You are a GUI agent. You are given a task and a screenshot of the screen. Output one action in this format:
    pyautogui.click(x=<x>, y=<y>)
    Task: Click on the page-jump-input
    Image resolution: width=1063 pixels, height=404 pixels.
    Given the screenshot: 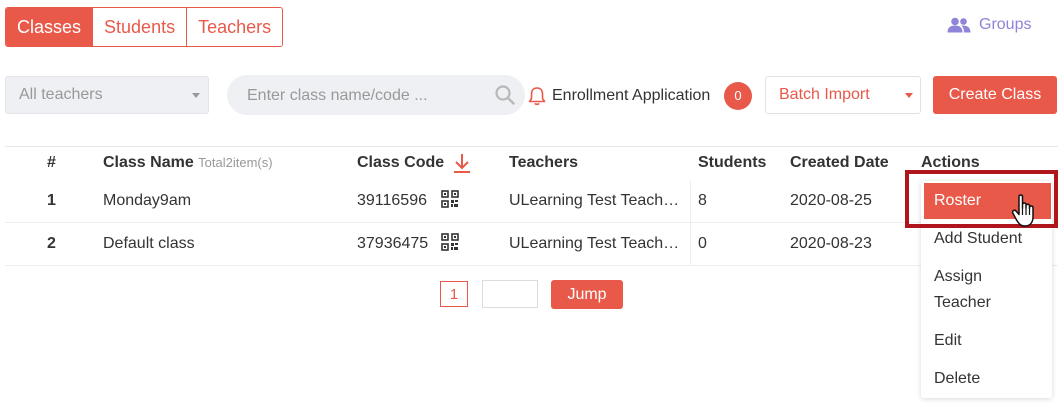 What is the action you would take?
    pyautogui.click(x=510, y=294)
    